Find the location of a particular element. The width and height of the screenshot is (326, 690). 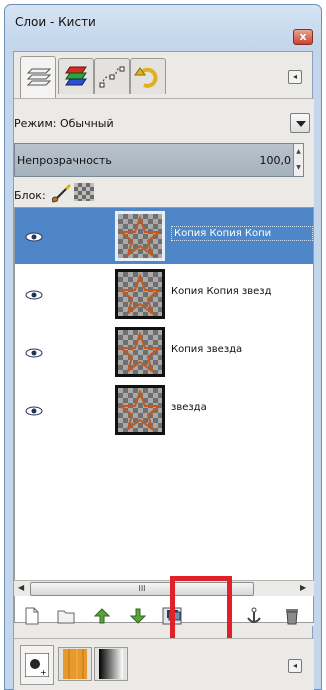

gradient-icon is located at coordinates (111, 664).